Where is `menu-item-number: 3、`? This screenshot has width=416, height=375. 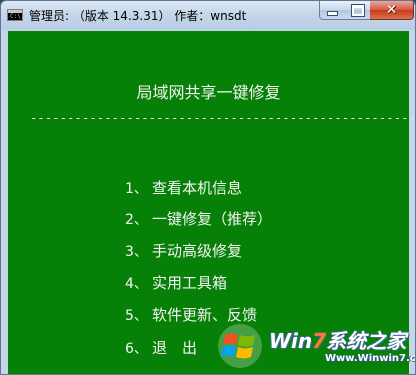 menu-item-number: 3、 is located at coordinates (136, 252).